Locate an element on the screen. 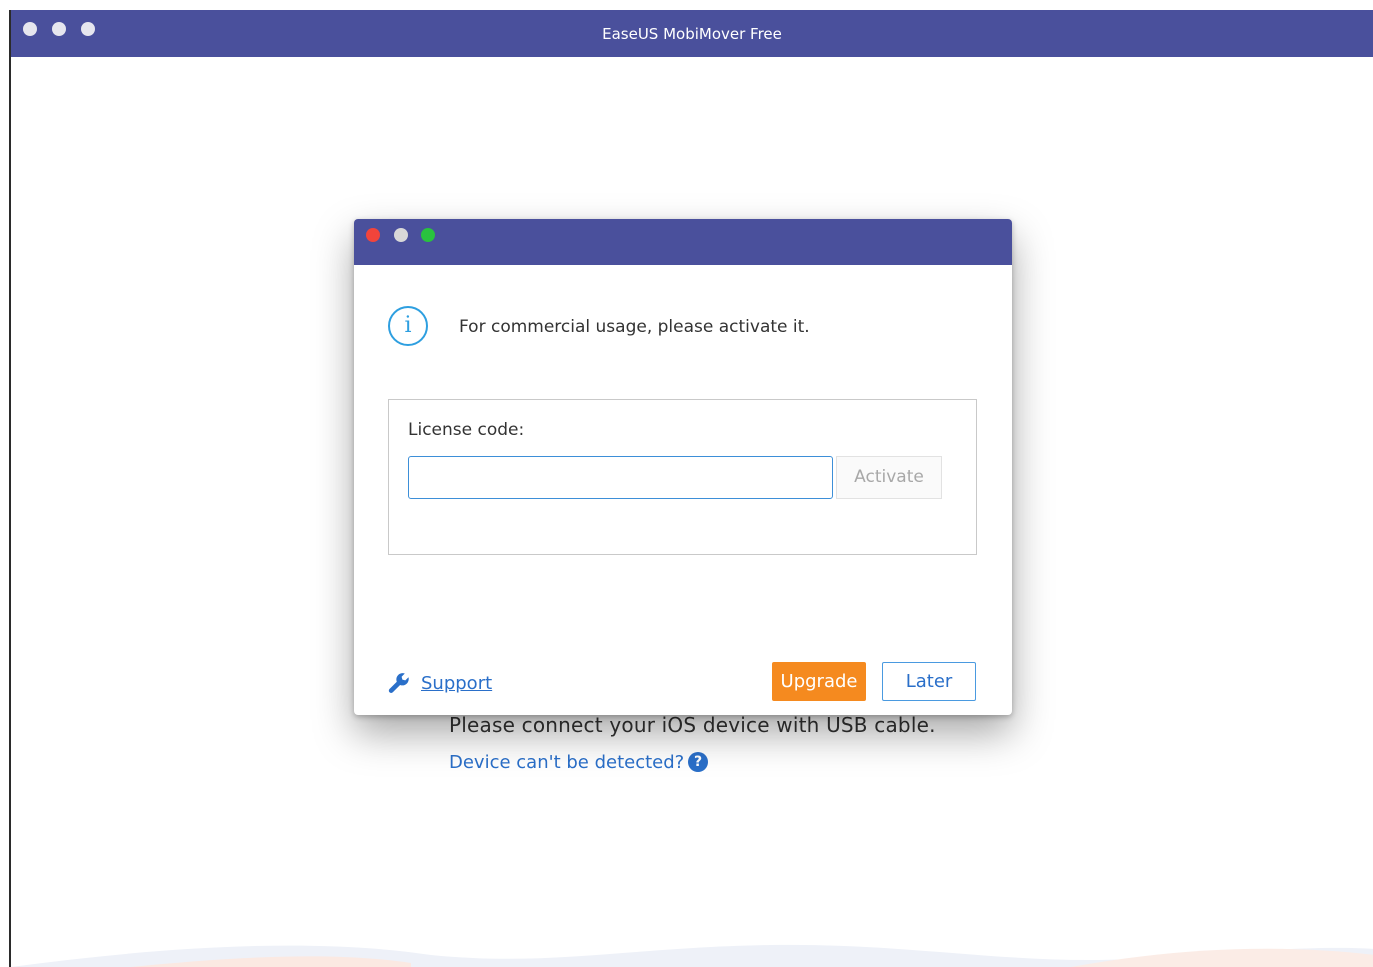 The height and width of the screenshot is (967, 1373). main-titlebar: EaseUS MobiMover Free is located at coordinates (692, 33).